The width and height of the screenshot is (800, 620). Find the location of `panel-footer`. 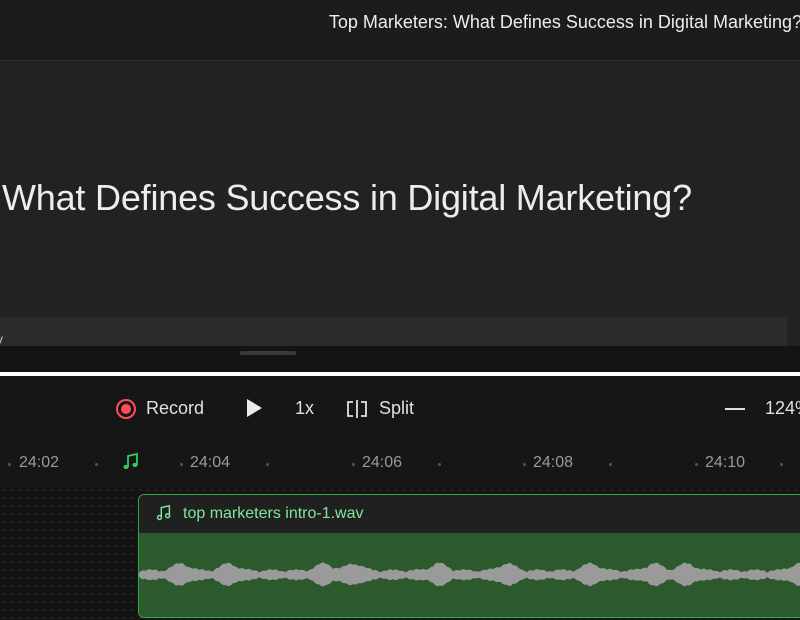

panel-footer is located at coordinates (400, 359).